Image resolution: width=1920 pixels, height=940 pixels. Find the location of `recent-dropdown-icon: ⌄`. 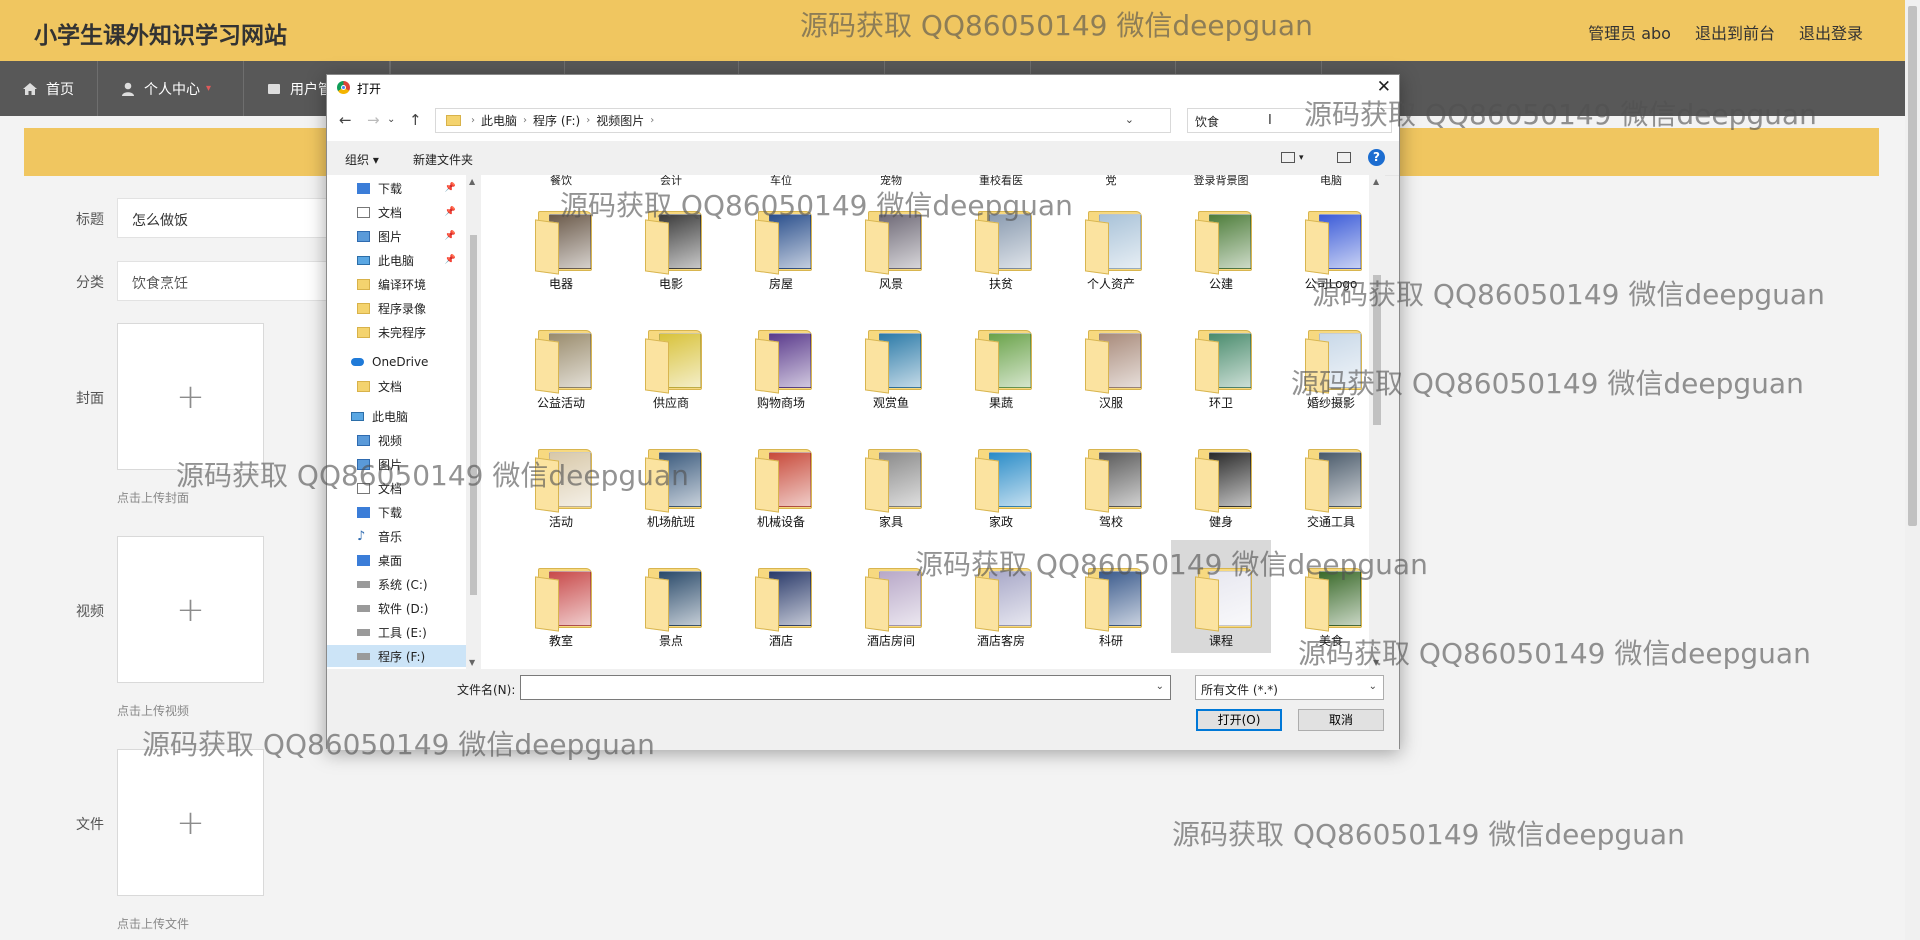

recent-dropdown-icon: ⌄ is located at coordinates (391, 119).